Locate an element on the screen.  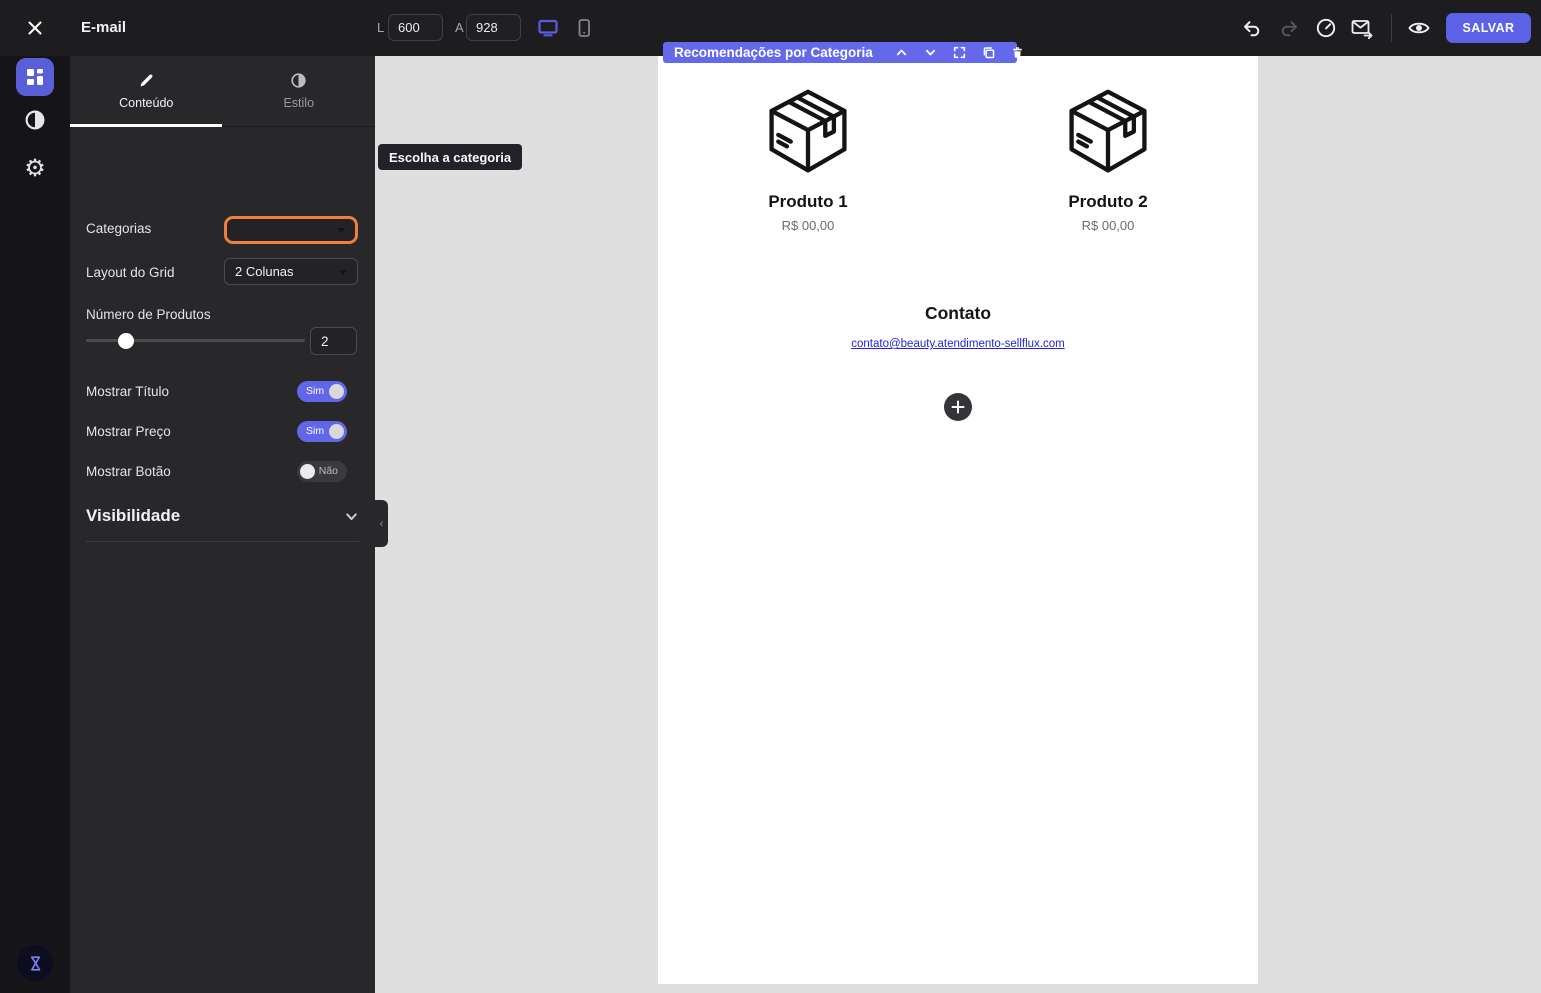
plus-icon is located at coordinates (958, 407).